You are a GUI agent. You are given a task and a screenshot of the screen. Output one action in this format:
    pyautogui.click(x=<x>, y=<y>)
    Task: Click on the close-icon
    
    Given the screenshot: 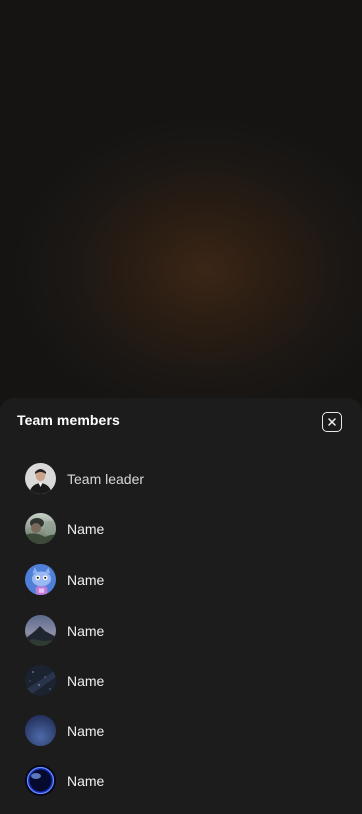 What is the action you would take?
    pyautogui.click(x=332, y=422)
    